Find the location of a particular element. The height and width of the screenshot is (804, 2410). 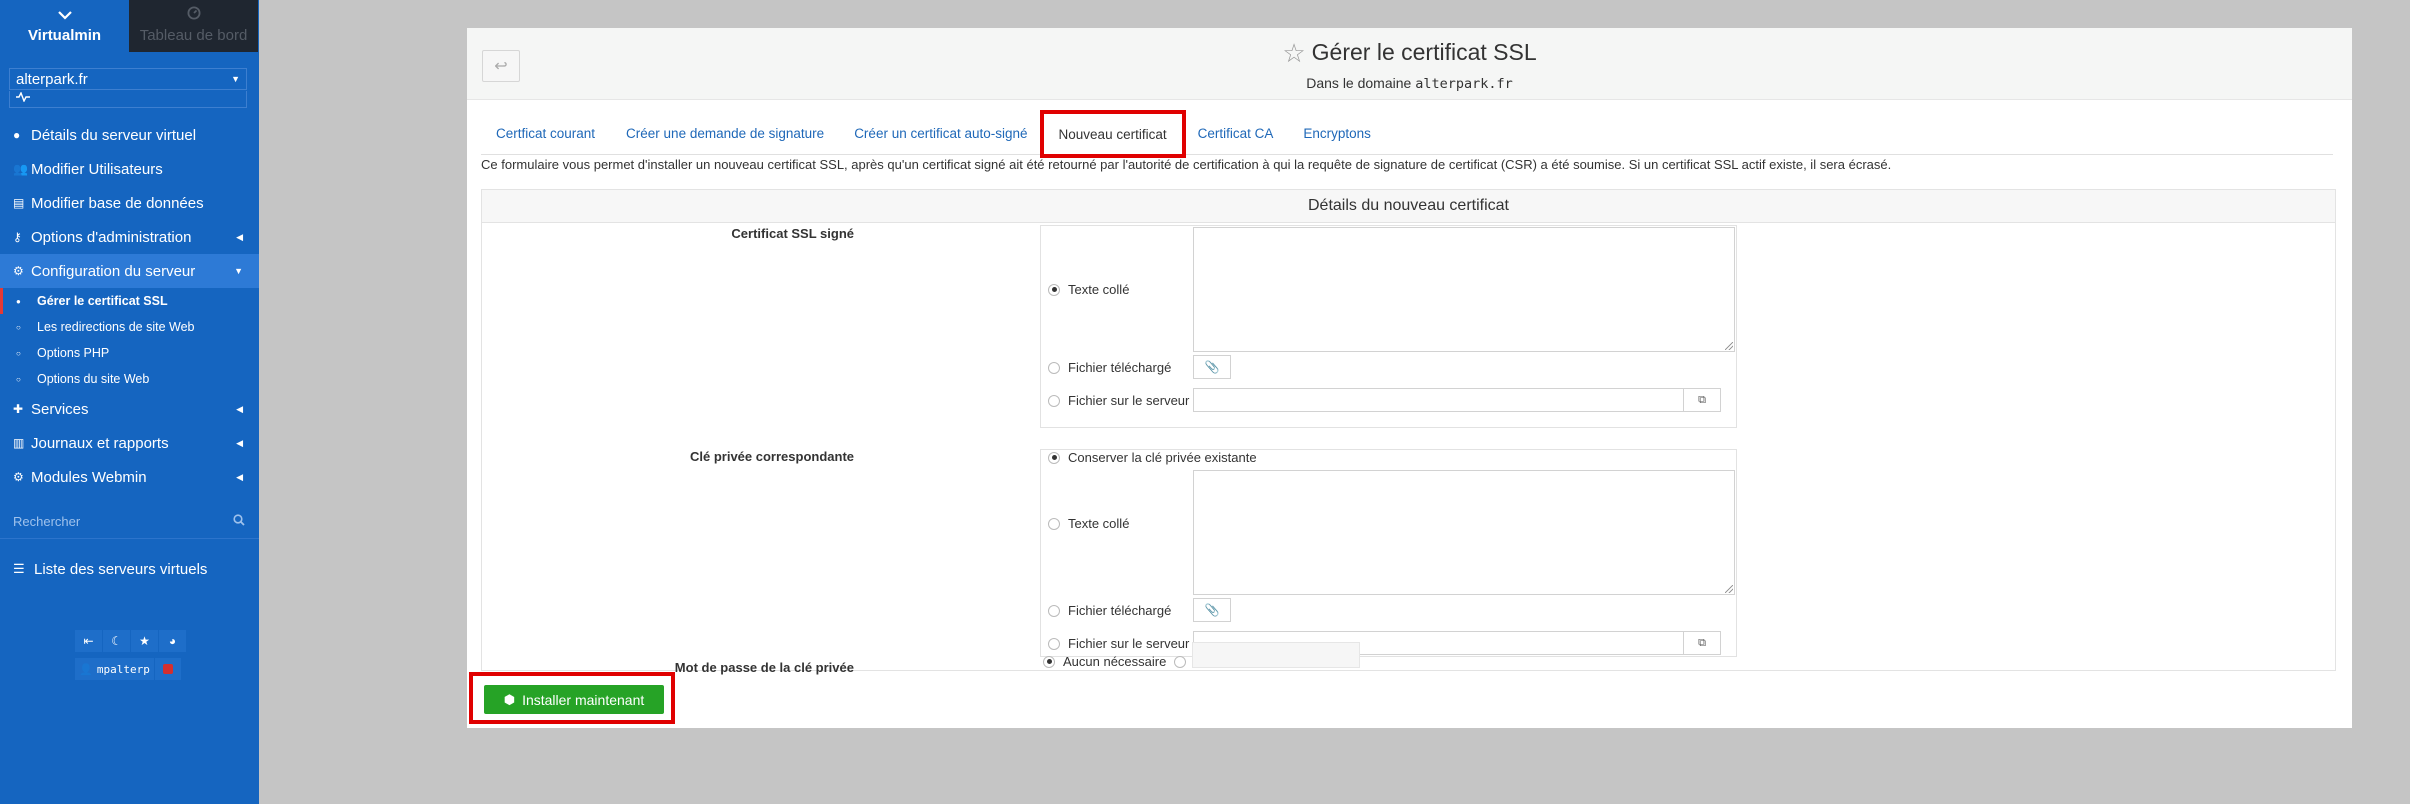

install-button: ⬢ Installer maintenant is located at coordinates (574, 699).